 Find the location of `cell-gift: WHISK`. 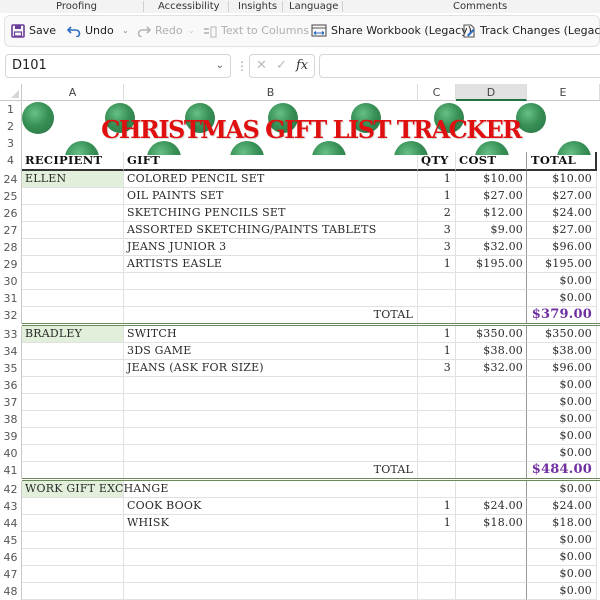

cell-gift: WHISK is located at coordinates (271, 523).